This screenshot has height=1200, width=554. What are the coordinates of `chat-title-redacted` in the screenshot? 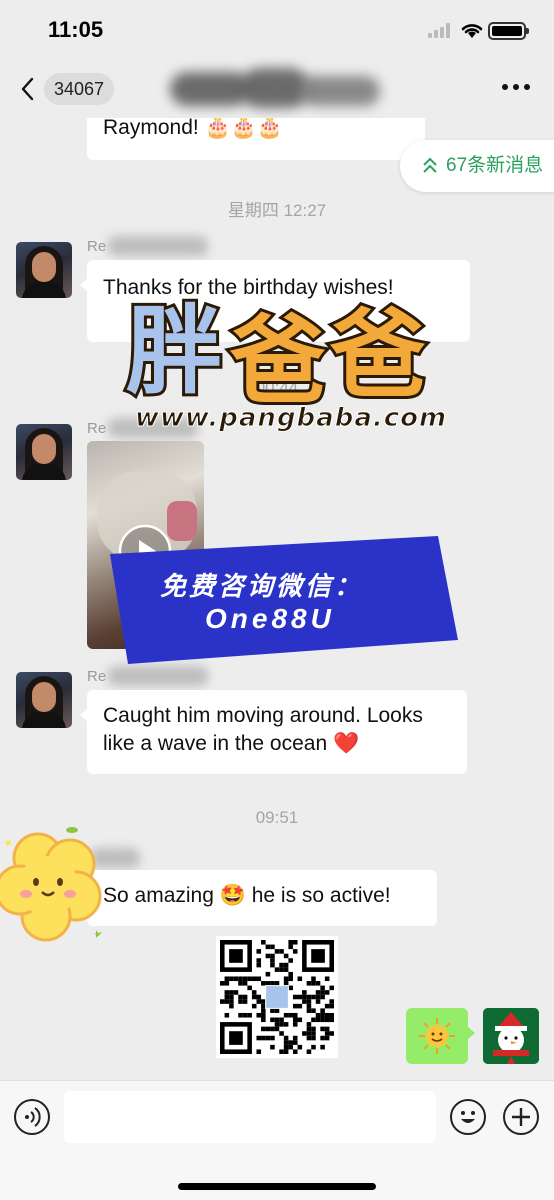 It's located at (275, 89).